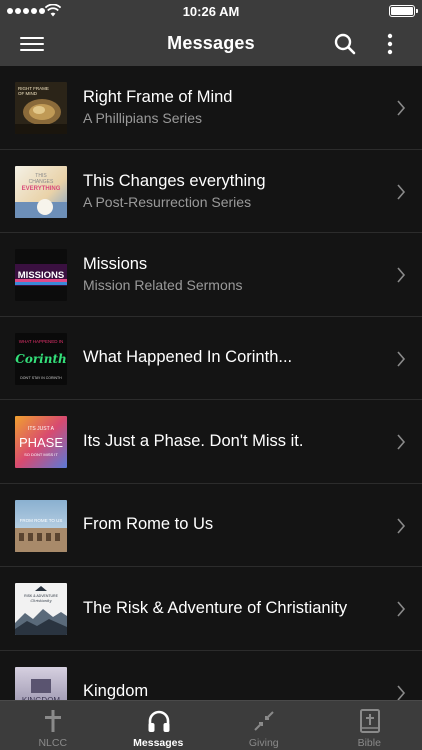  What do you see at coordinates (167, 201) in the screenshot?
I see `series-subtitle: A Post-Resurrection Series` at bounding box center [167, 201].